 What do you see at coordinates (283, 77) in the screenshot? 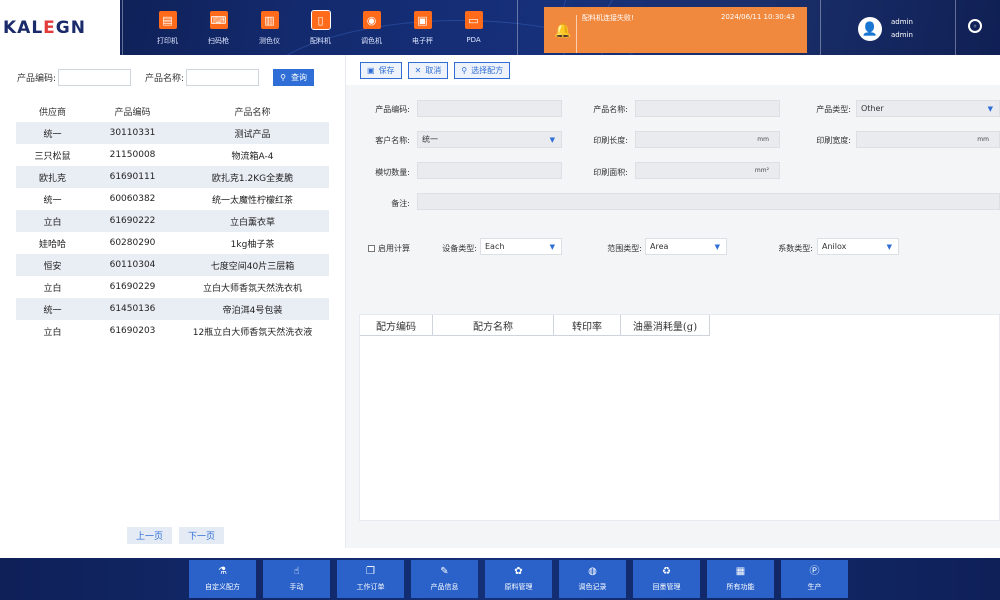
I see `search-icon: ⚲` at bounding box center [283, 77].